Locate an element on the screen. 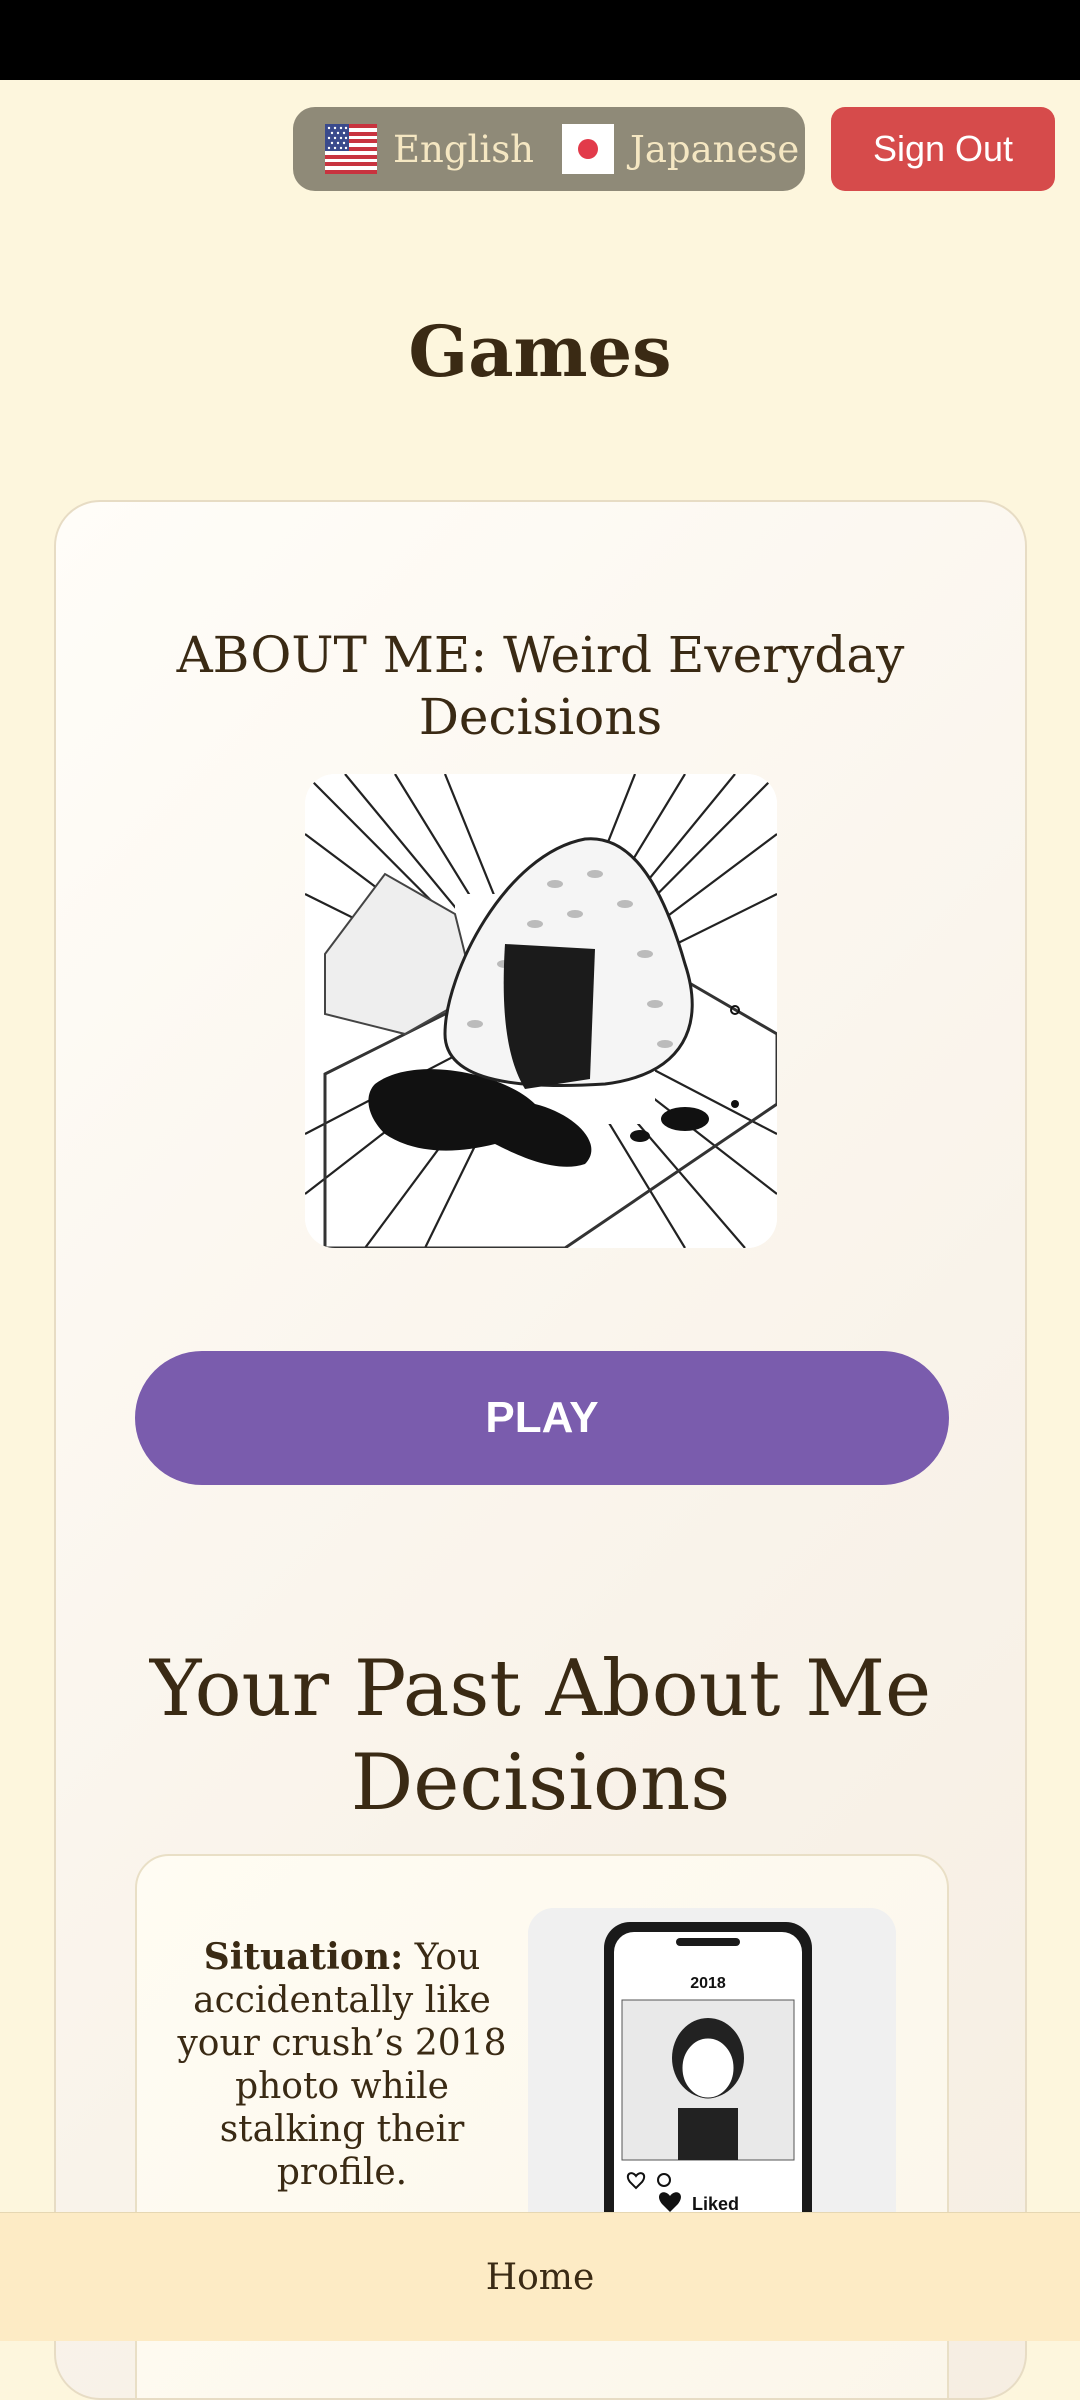 Image resolution: width=1080 pixels, height=2400 pixels. language-option-english: English is located at coordinates (429, 149).